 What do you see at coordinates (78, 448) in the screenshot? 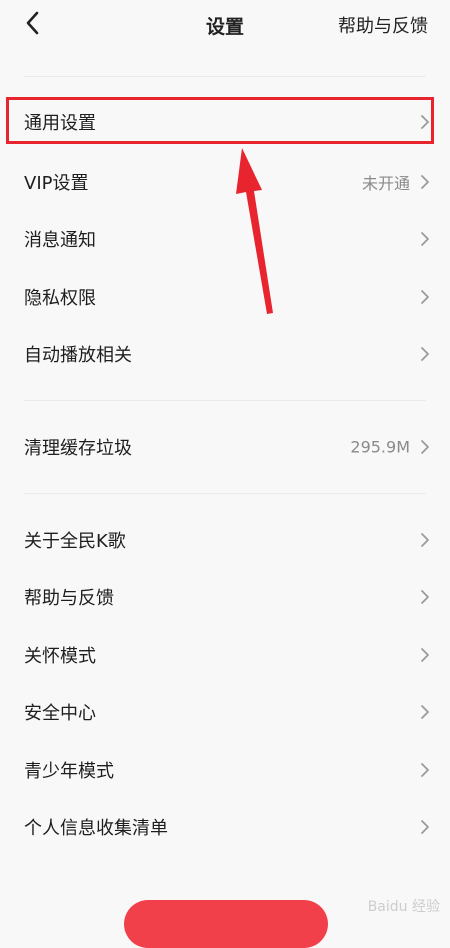
I see `settings-item-label: 清理缓存垃圾` at bounding box center [78, 448].